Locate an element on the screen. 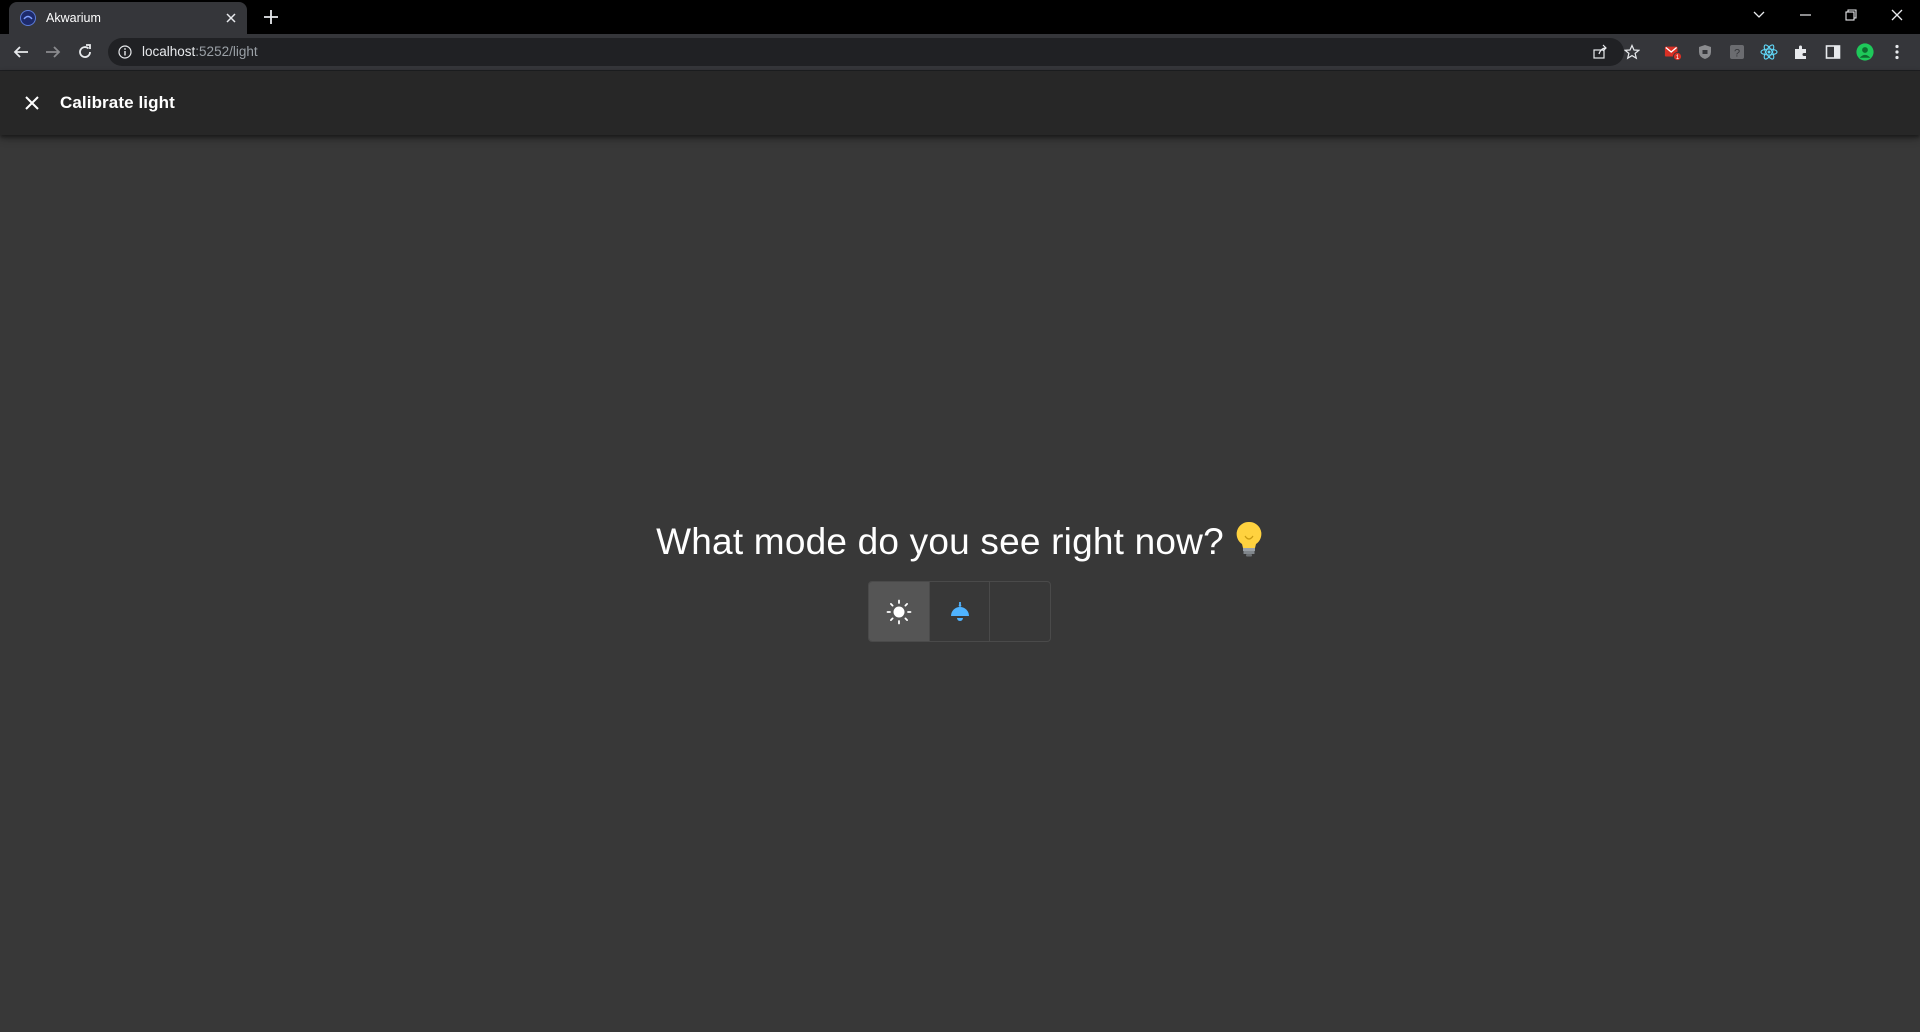 The width and height of the screenshot is (1920, 1032). address-bar: localhost:5252/light is located at coordinates (874, 52).